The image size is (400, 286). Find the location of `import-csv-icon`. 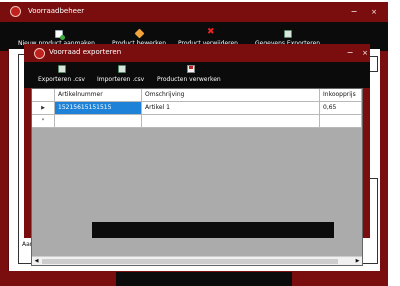

import-csv-icon is located at coordinates (122, 69).